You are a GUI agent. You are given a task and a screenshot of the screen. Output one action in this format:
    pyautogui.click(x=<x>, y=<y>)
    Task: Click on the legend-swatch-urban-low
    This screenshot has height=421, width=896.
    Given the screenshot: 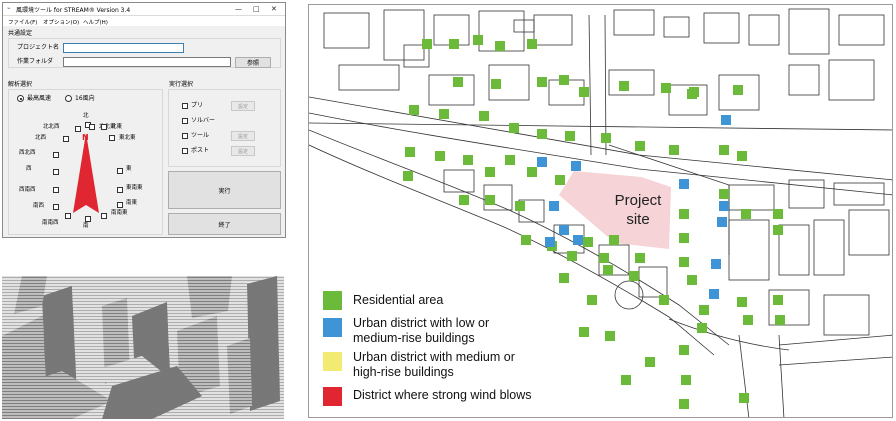 What is the action you would take?
    pyautogui.click(x=332, y=327)
    